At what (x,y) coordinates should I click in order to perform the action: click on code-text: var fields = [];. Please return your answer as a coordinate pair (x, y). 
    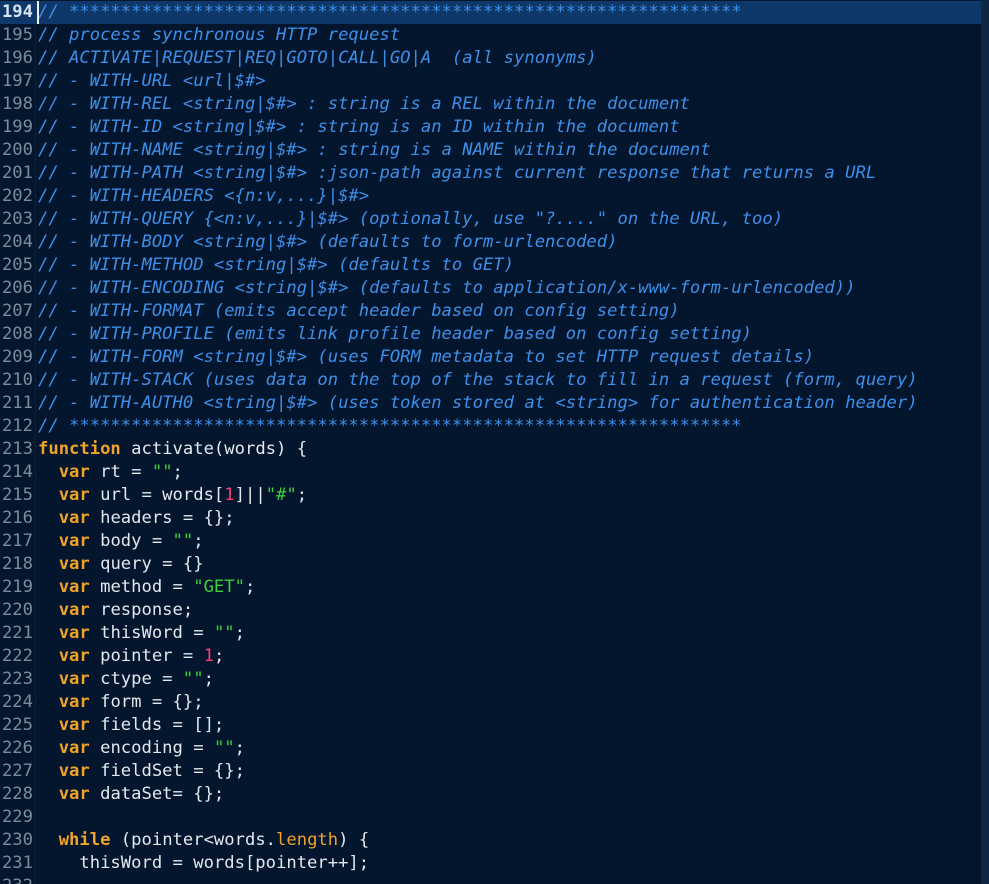
    Looking at the image, I should click on (131, 725).